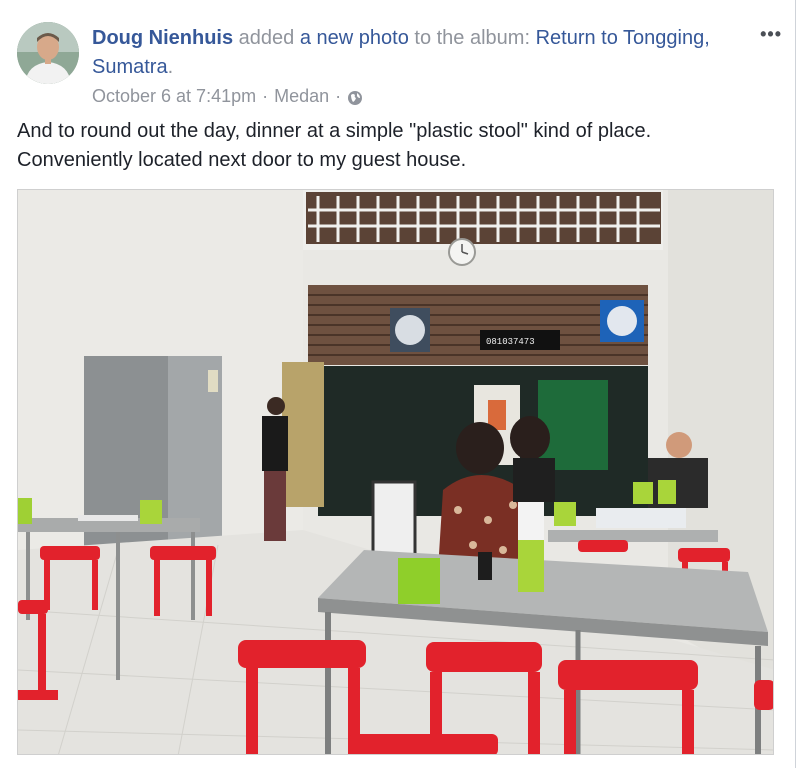 This screenshot has height=768, width=796. I want to click on led-sign-text: 081037473, so click(510, 342).